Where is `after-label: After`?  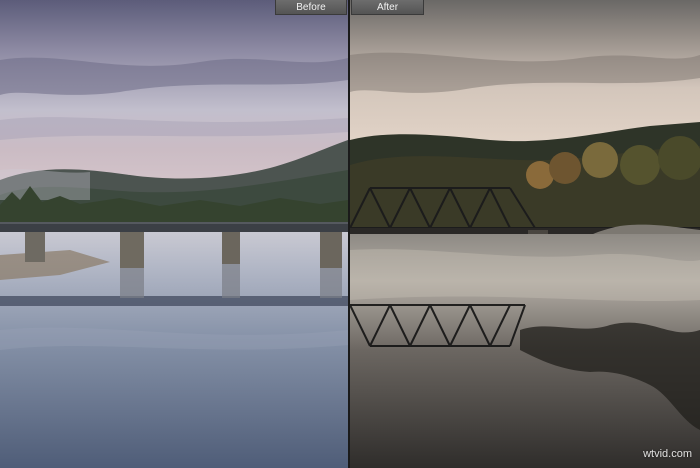 after-label: After is located at coordinates (387, 7).